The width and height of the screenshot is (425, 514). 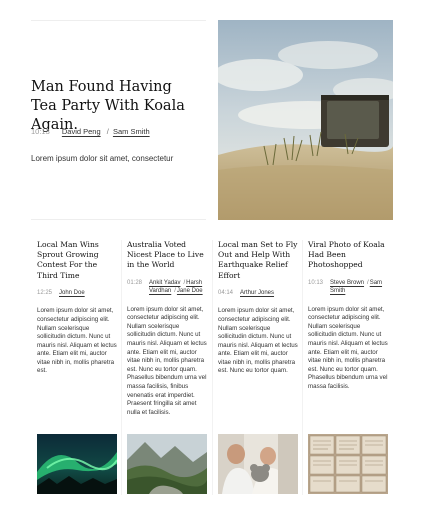 I want to click on featured-time: 10:13, so click(x=40, y=131).